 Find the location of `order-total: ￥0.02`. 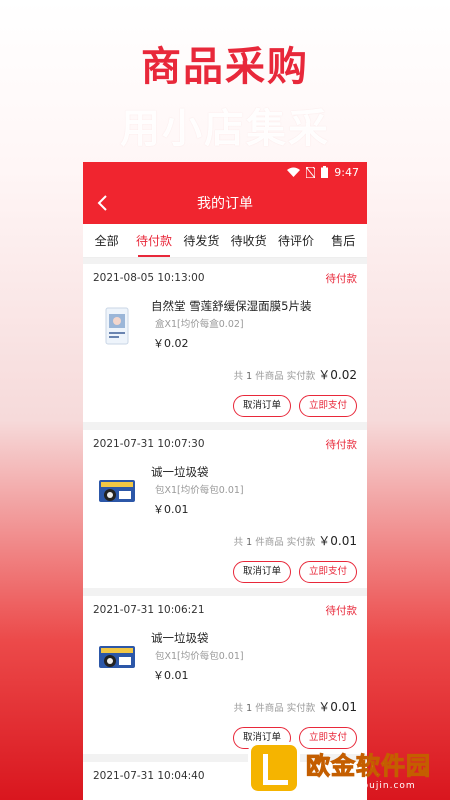

order-total: ￥0.02 is located at coordinates (337, 375).